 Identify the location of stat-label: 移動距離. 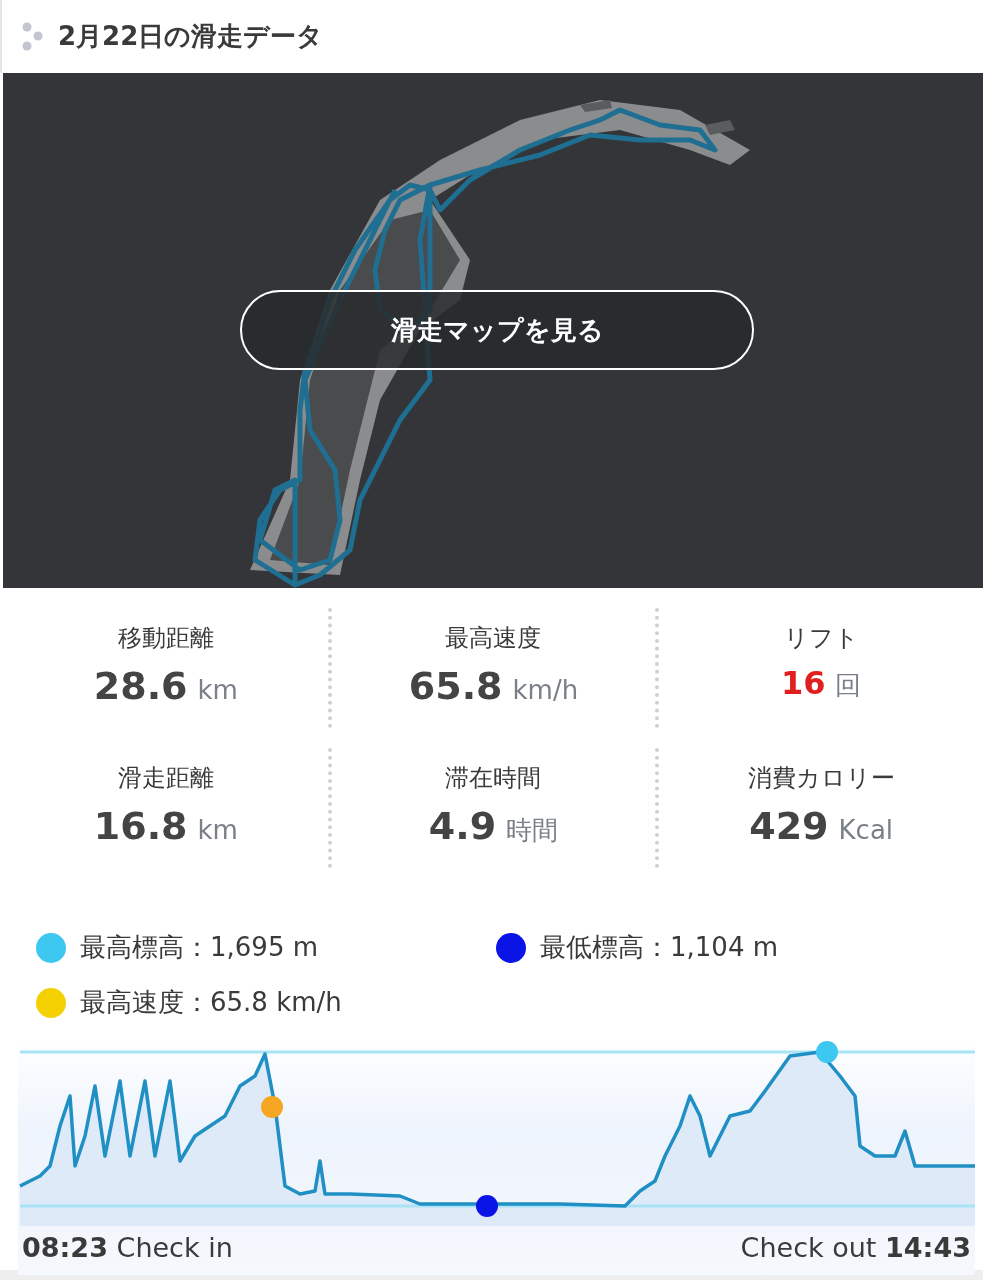
(165, 638).